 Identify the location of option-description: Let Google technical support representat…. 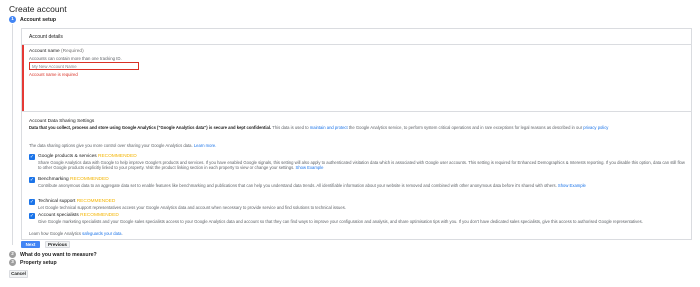
(192, 207).